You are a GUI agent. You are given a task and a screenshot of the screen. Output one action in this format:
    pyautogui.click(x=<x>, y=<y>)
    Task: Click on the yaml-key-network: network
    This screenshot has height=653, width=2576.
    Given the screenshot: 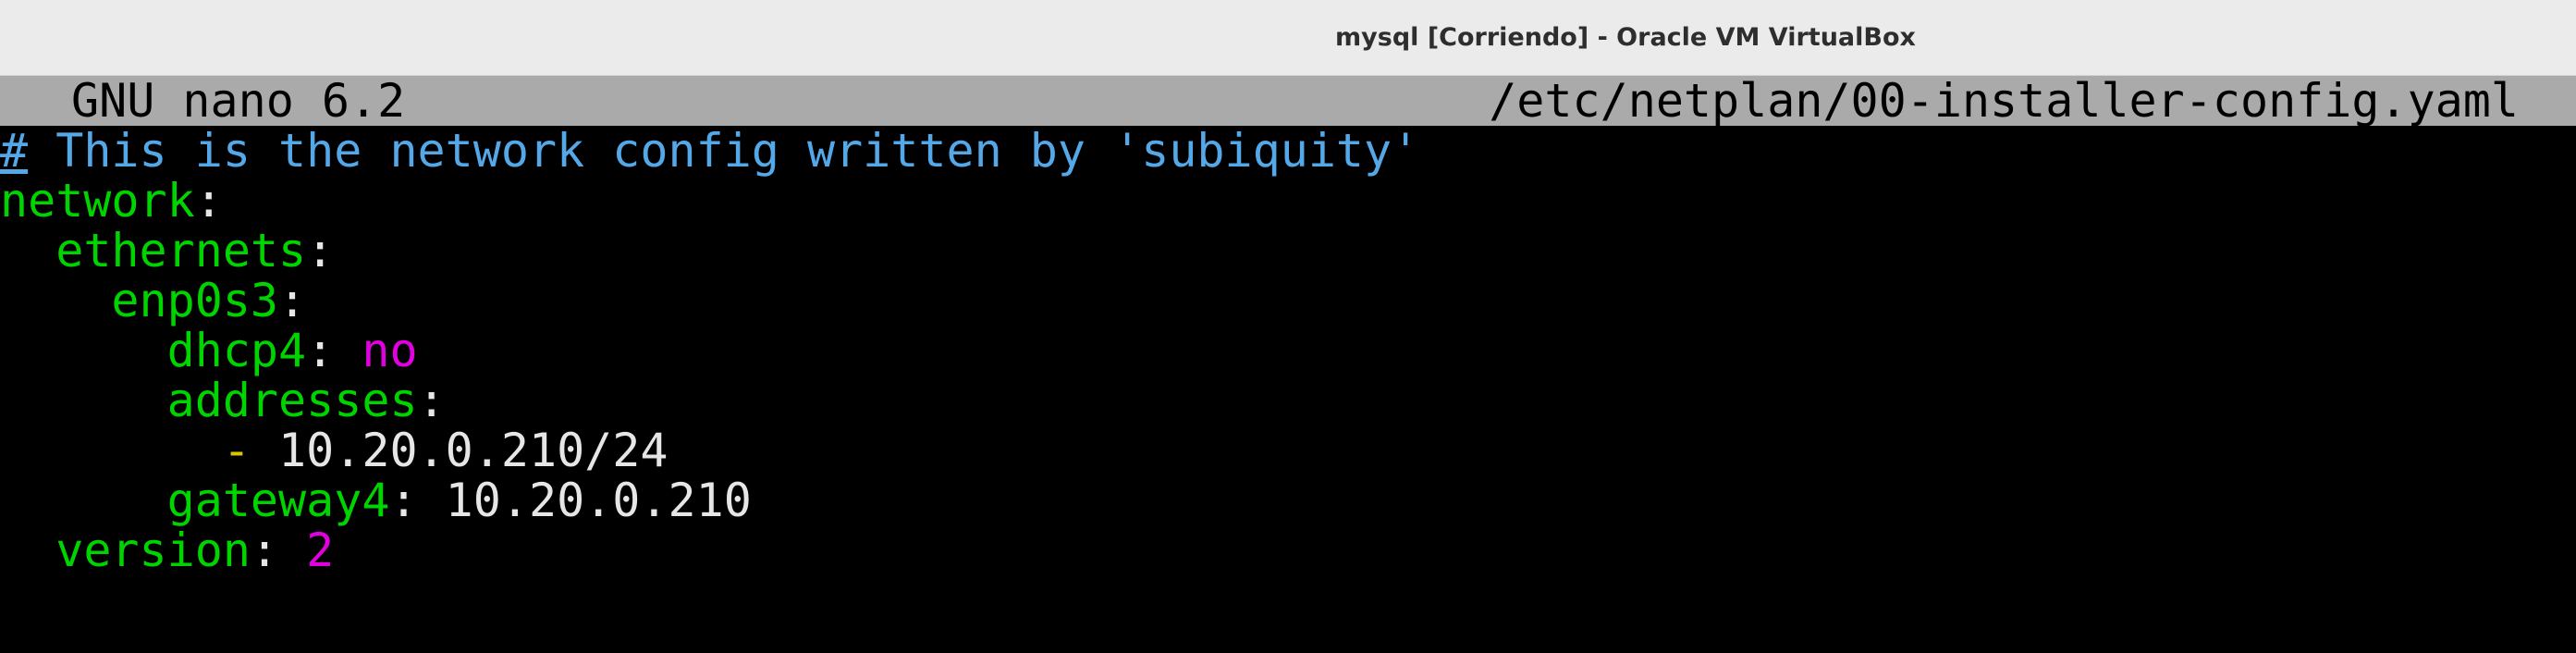 What is the action you would take?
    pyautogui.click(x=97, y=201)
    